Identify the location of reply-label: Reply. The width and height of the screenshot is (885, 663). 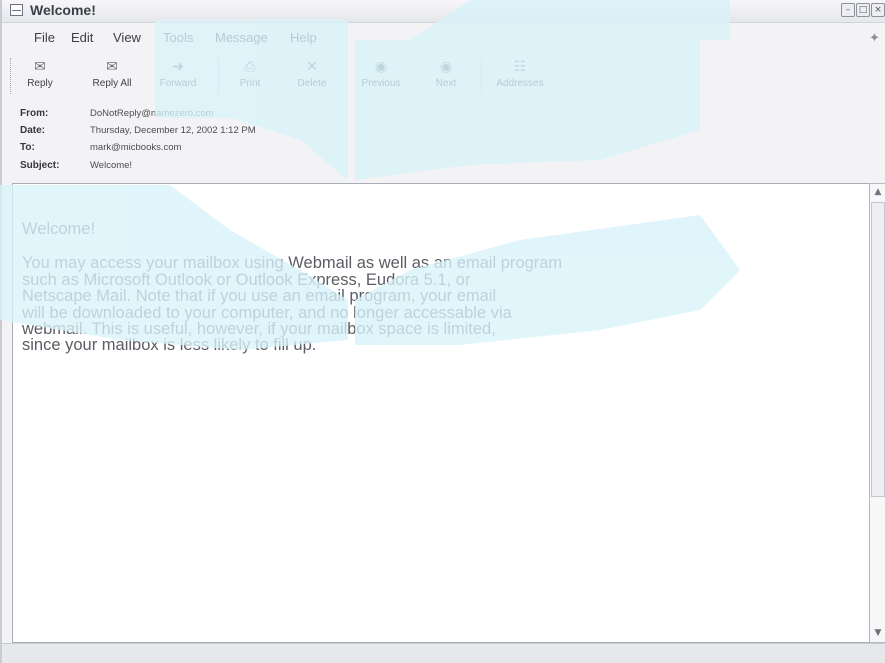
(40, 83).